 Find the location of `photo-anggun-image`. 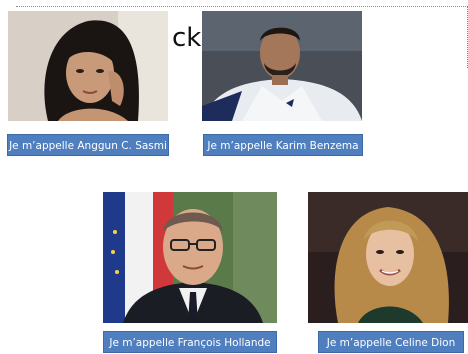

photo-anggun-image is located at coordinates (88, 66).